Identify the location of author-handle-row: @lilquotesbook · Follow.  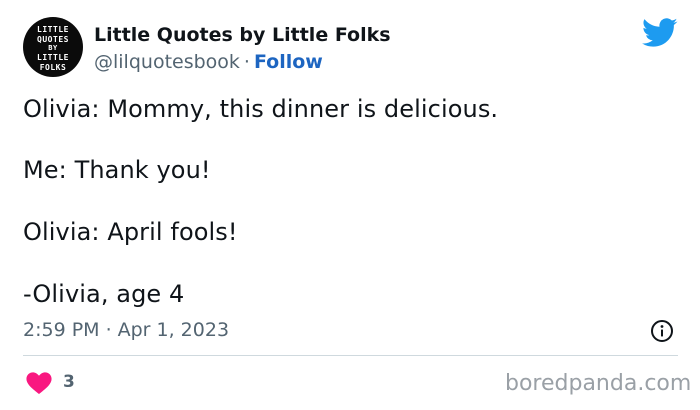
(208, 62).